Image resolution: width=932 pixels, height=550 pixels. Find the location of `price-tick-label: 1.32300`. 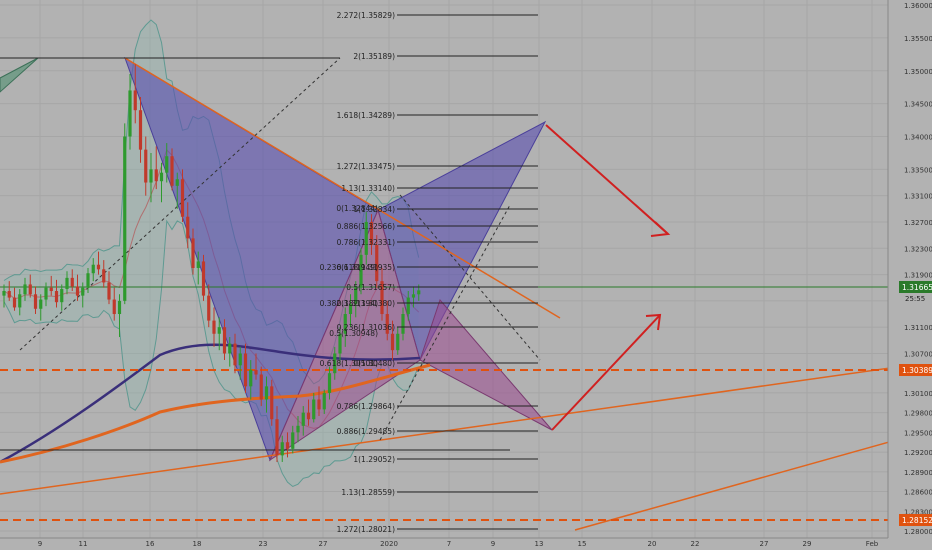

price-tick-label: 1.32300 is located at coordinates (918, 249).